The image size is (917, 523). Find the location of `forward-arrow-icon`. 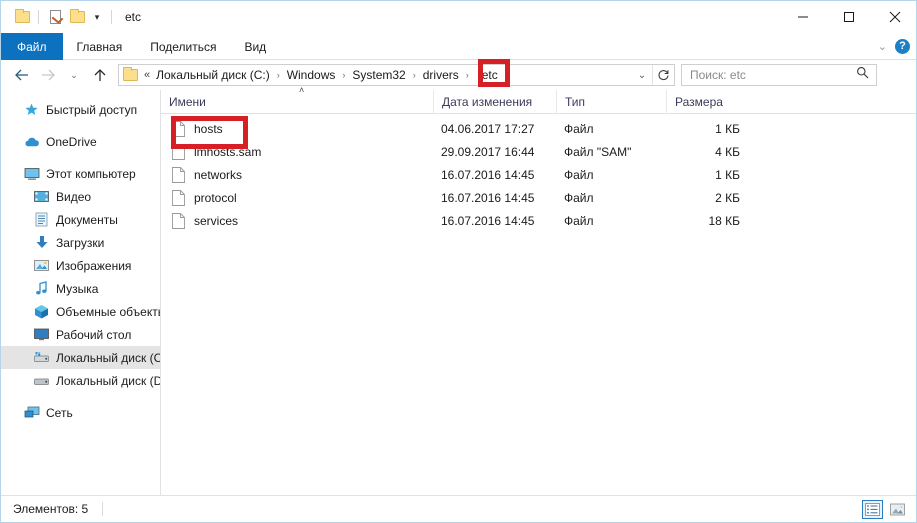

forward-arrow-icon is located at coordinates (48, 75).